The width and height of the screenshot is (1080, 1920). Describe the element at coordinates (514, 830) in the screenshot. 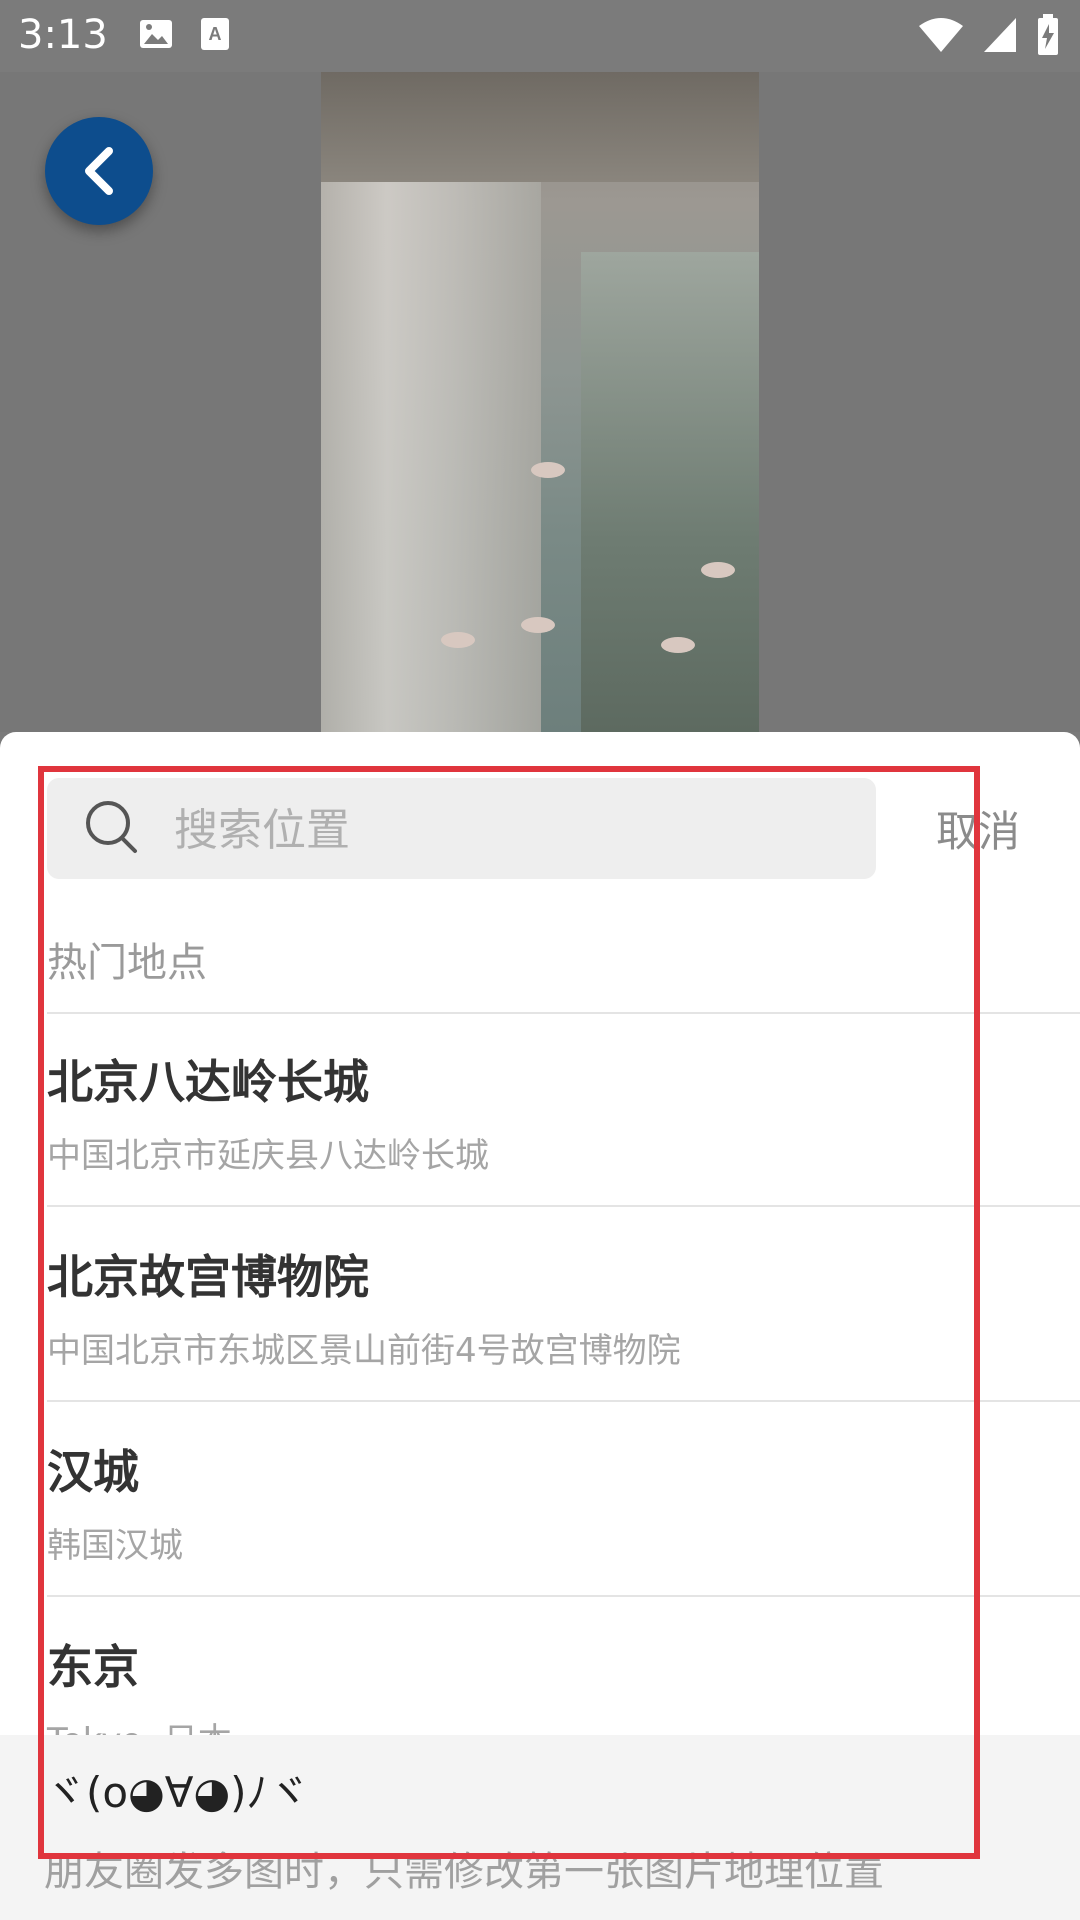

I see `search-input` at that location.